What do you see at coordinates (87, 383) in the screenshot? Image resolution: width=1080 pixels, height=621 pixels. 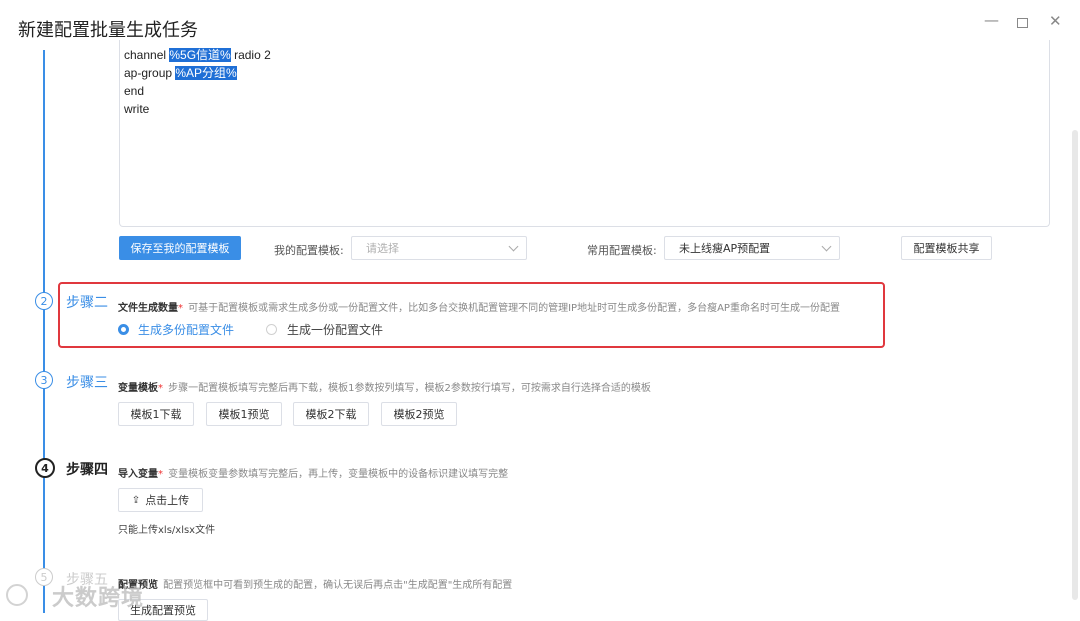 I see `step-3-title: 步骤三` at bounding box center [87, 383].